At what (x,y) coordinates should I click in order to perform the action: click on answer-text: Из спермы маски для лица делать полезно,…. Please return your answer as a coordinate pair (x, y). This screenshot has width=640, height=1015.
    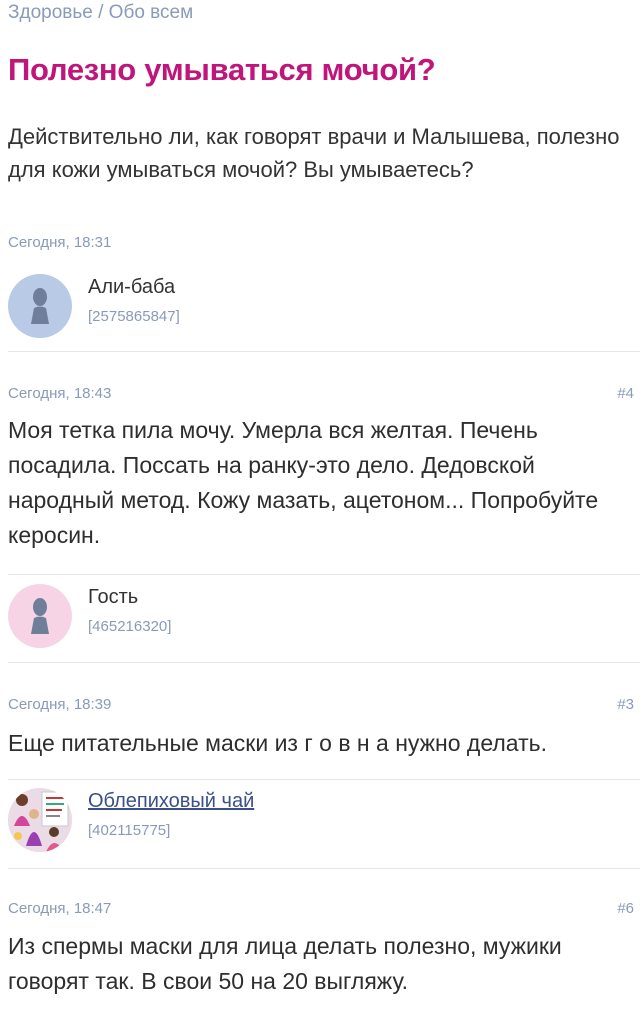
    Looking at the image, I should click on (285, 963).